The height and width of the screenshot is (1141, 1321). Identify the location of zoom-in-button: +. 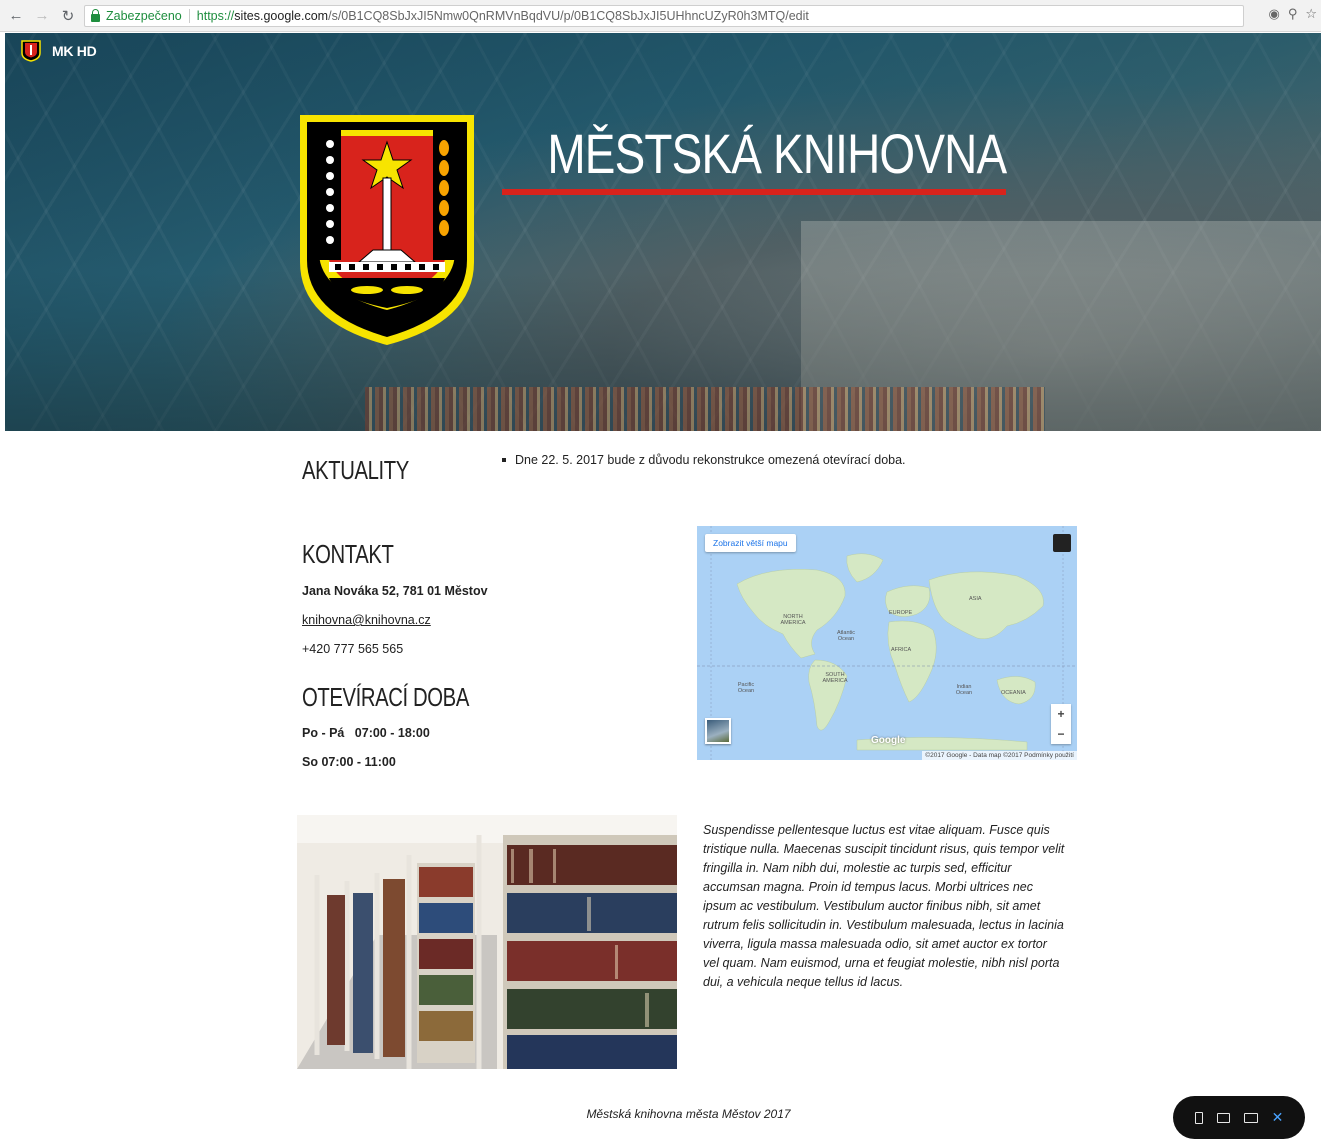
(1060, 714).